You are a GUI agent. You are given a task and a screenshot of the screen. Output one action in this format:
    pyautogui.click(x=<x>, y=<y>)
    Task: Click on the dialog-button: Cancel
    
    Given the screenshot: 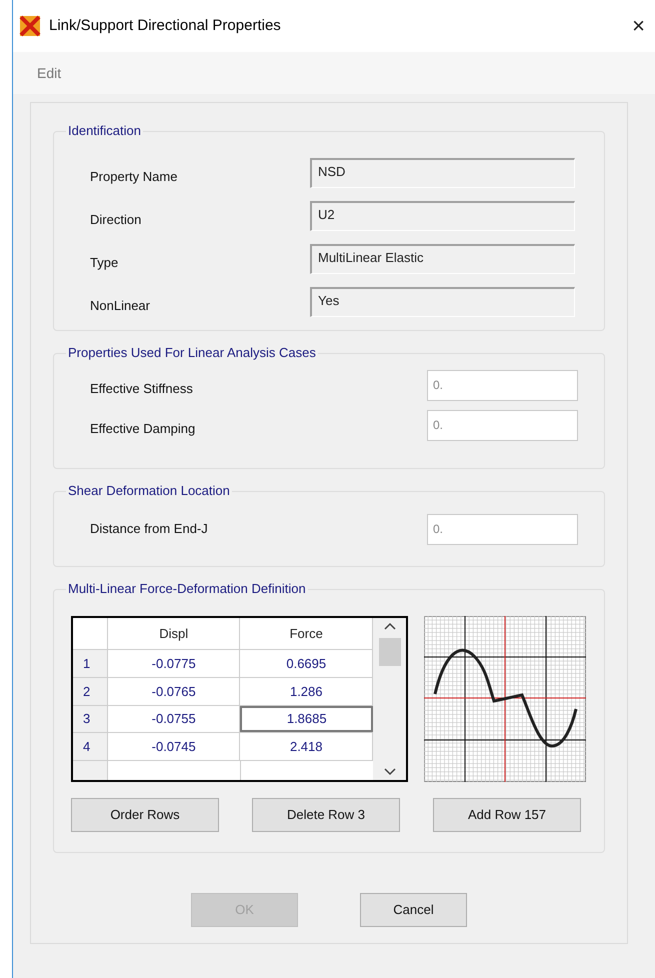 What is the action you would take?
    pyautogui.click(x=413, y=910)
    